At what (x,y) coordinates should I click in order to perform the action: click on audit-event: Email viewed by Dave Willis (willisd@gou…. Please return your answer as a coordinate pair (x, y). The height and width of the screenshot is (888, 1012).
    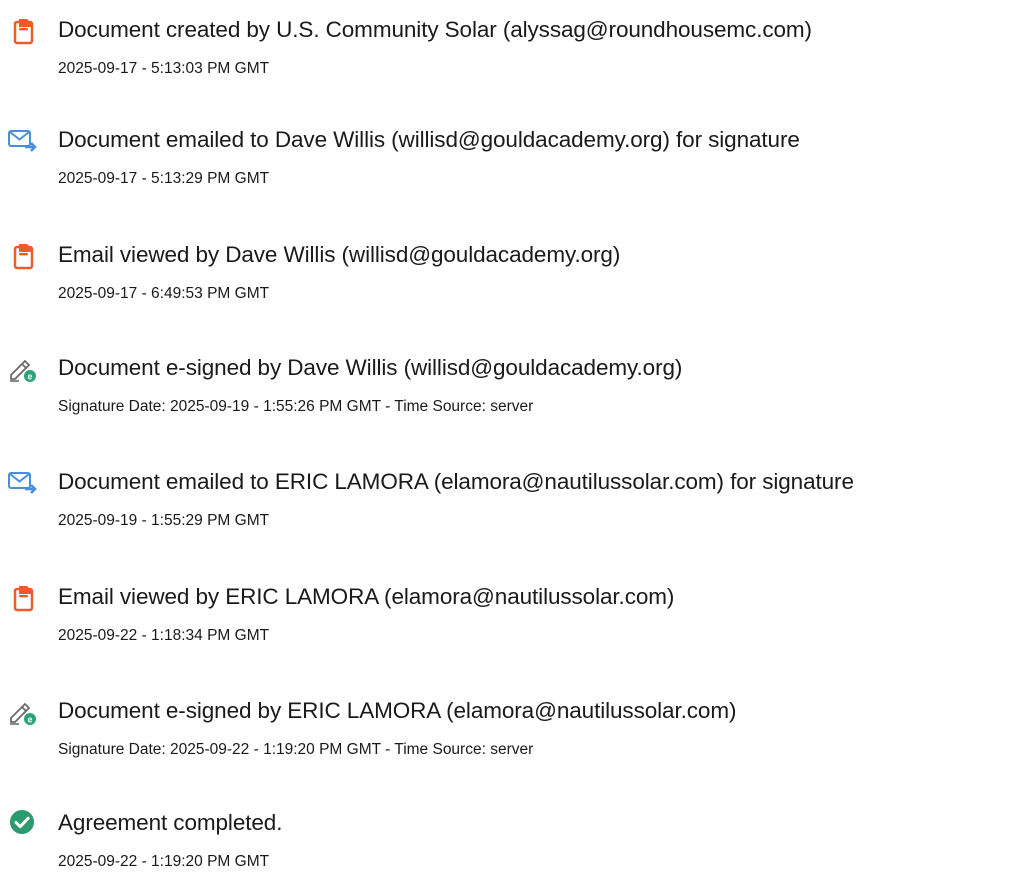
    Looking at the image, I should click on (506, 280).